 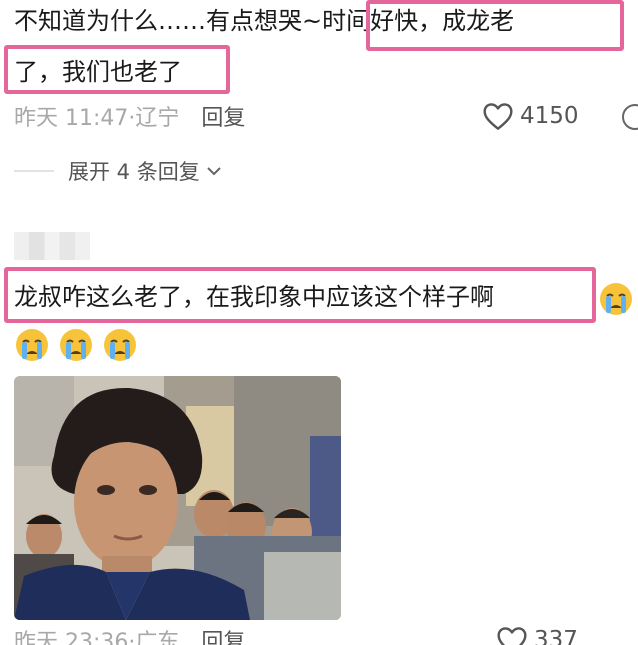 I want to click on expand-divider, so click(x=34, y=171).